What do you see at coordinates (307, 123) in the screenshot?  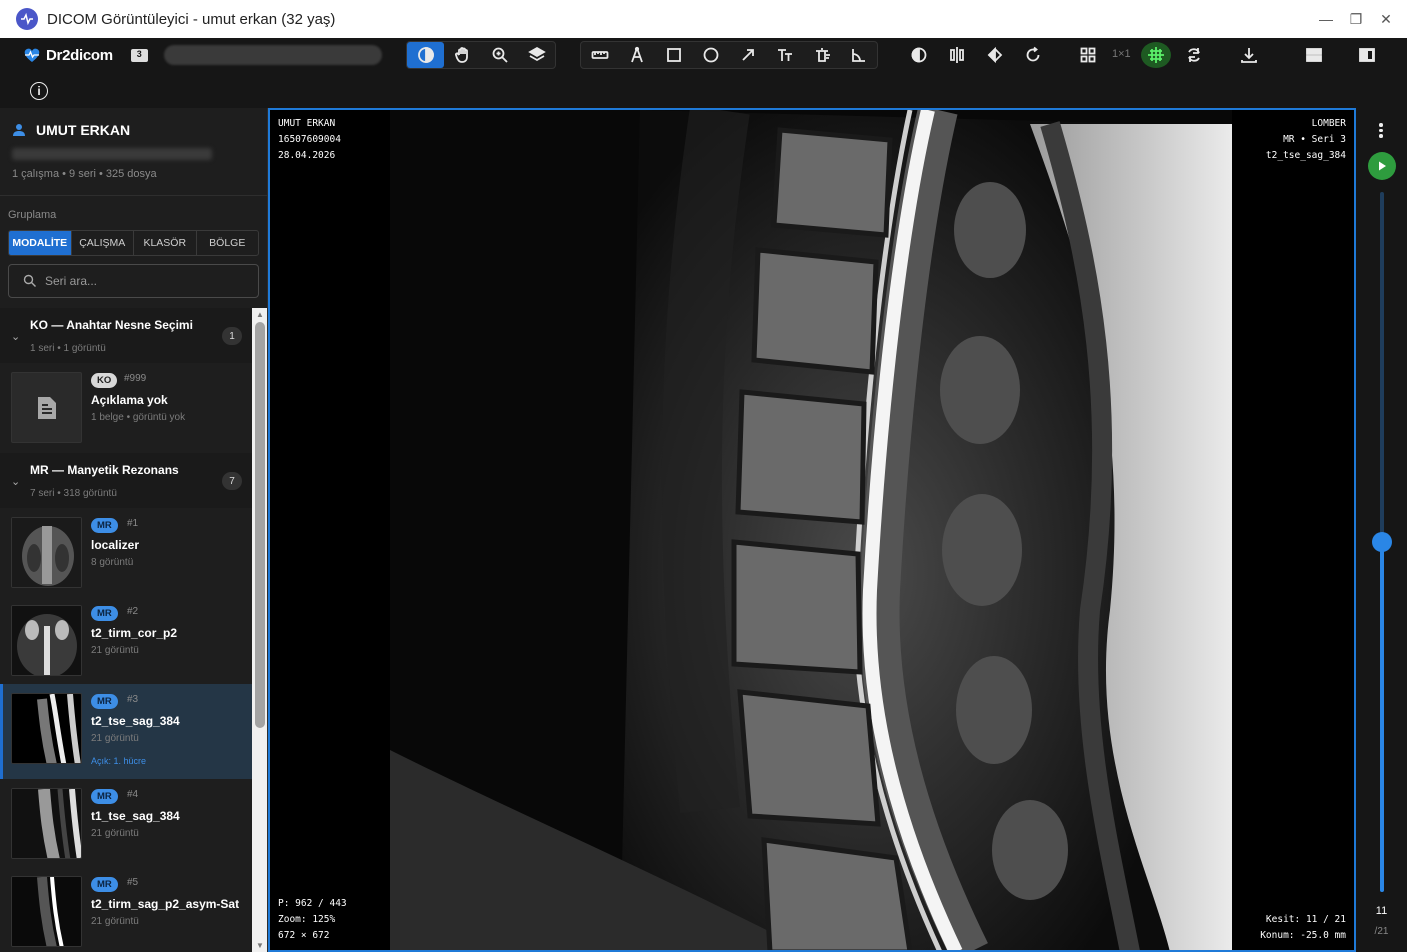 I see `overlay-patient-name: UMUT ERKAN` at bounding box center [307, 123].